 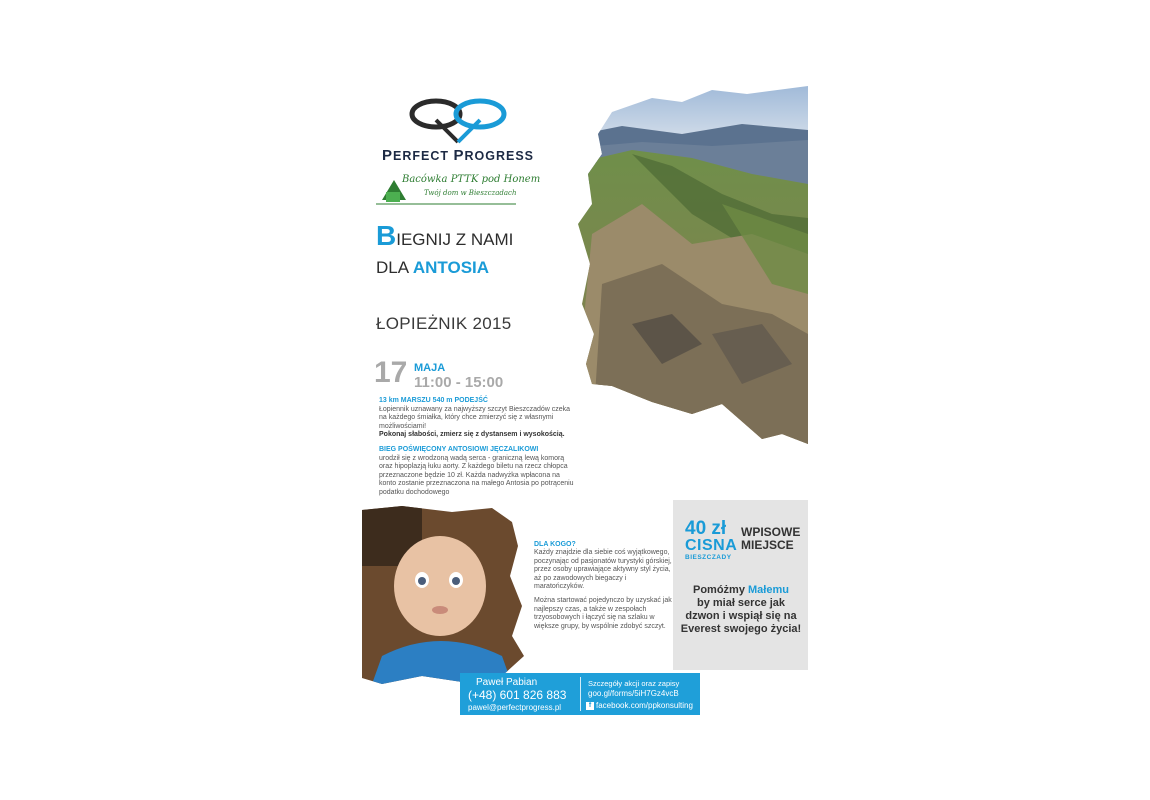 What do you see at coordinates (471, 179) in the screenshot?
I see `pttk-title: Bacówka PTTK pod Honem` at bounding box center [471, 179].